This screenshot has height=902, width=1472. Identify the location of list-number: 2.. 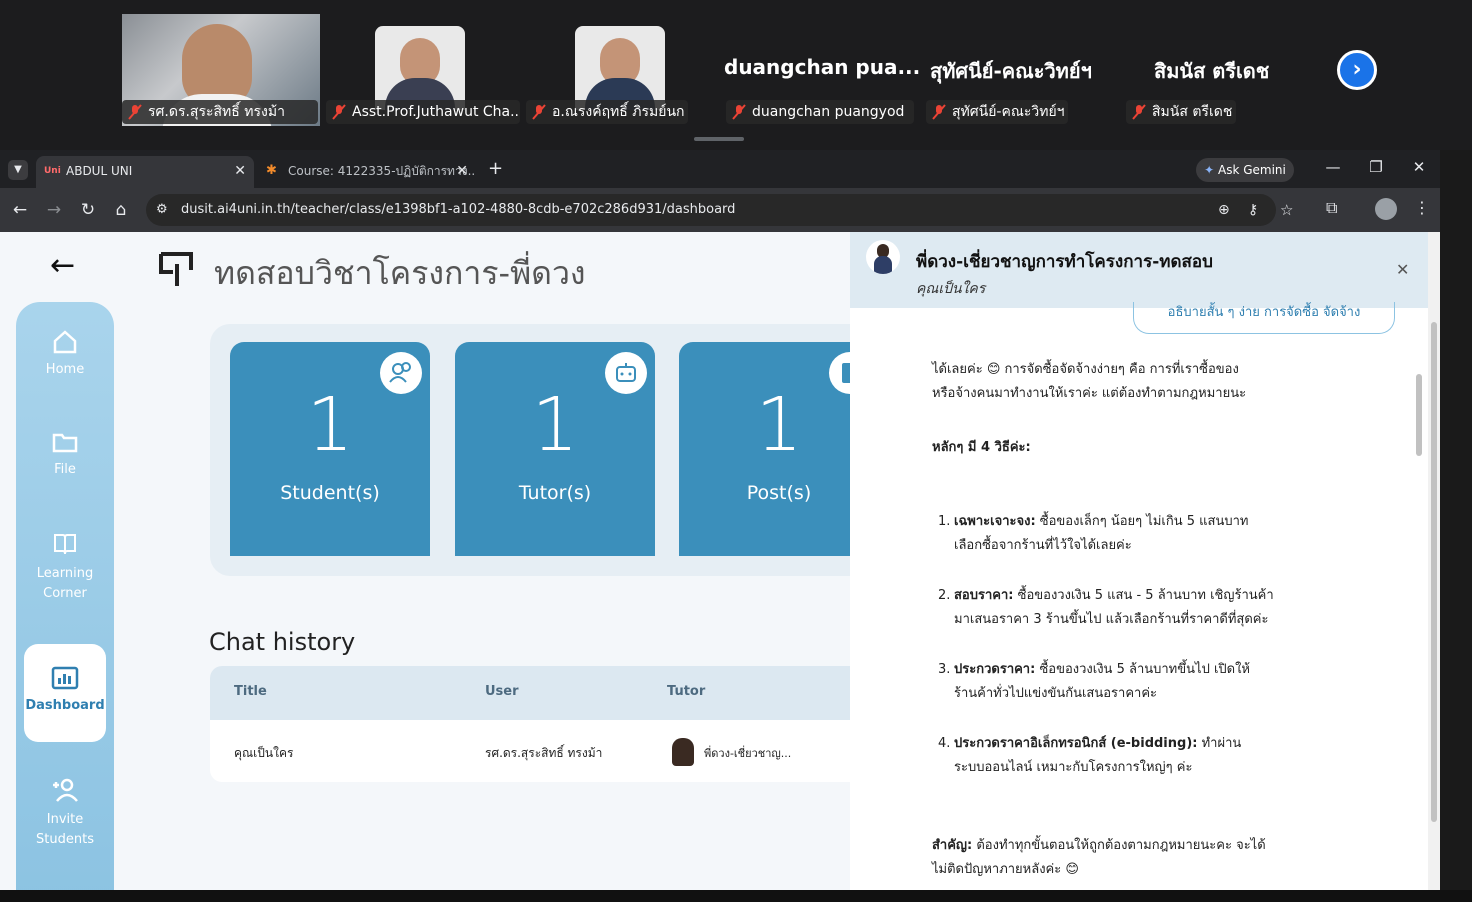
(944, 595).